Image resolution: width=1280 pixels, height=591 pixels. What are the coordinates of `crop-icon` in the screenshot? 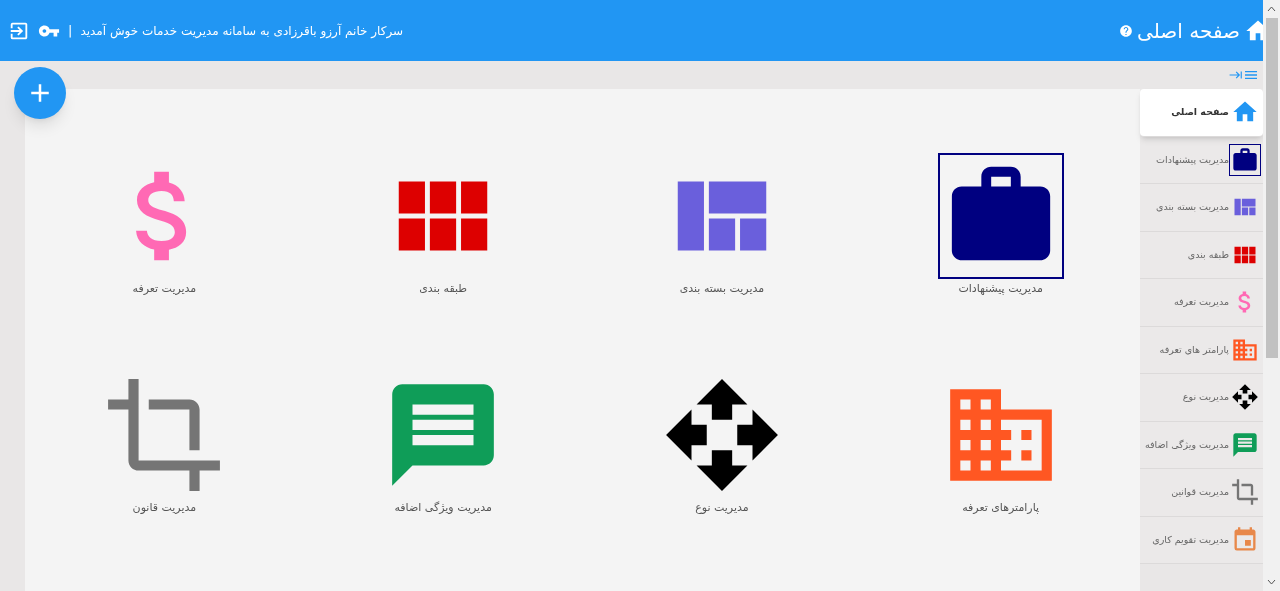 It's located at (1245, 492).